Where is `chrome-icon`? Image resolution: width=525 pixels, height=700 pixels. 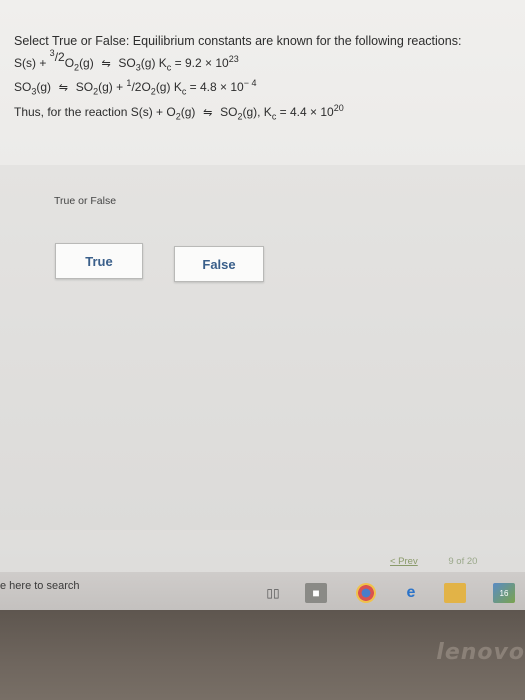 chrome-icon is located at coordinates (366, 593).